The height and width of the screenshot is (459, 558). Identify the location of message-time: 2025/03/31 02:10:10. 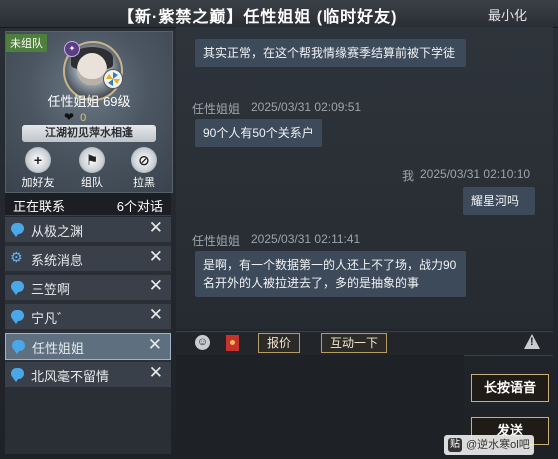
(475, 174).